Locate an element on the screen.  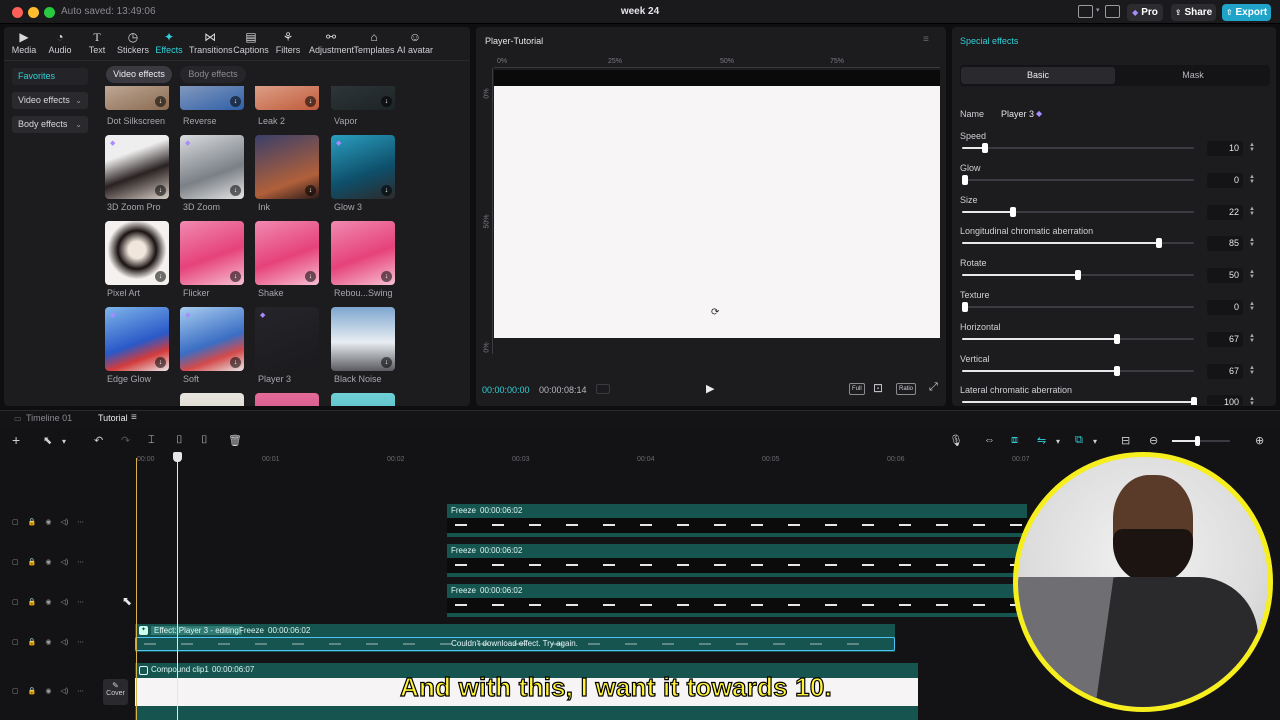
playhead is located at coordinates (177, 590).